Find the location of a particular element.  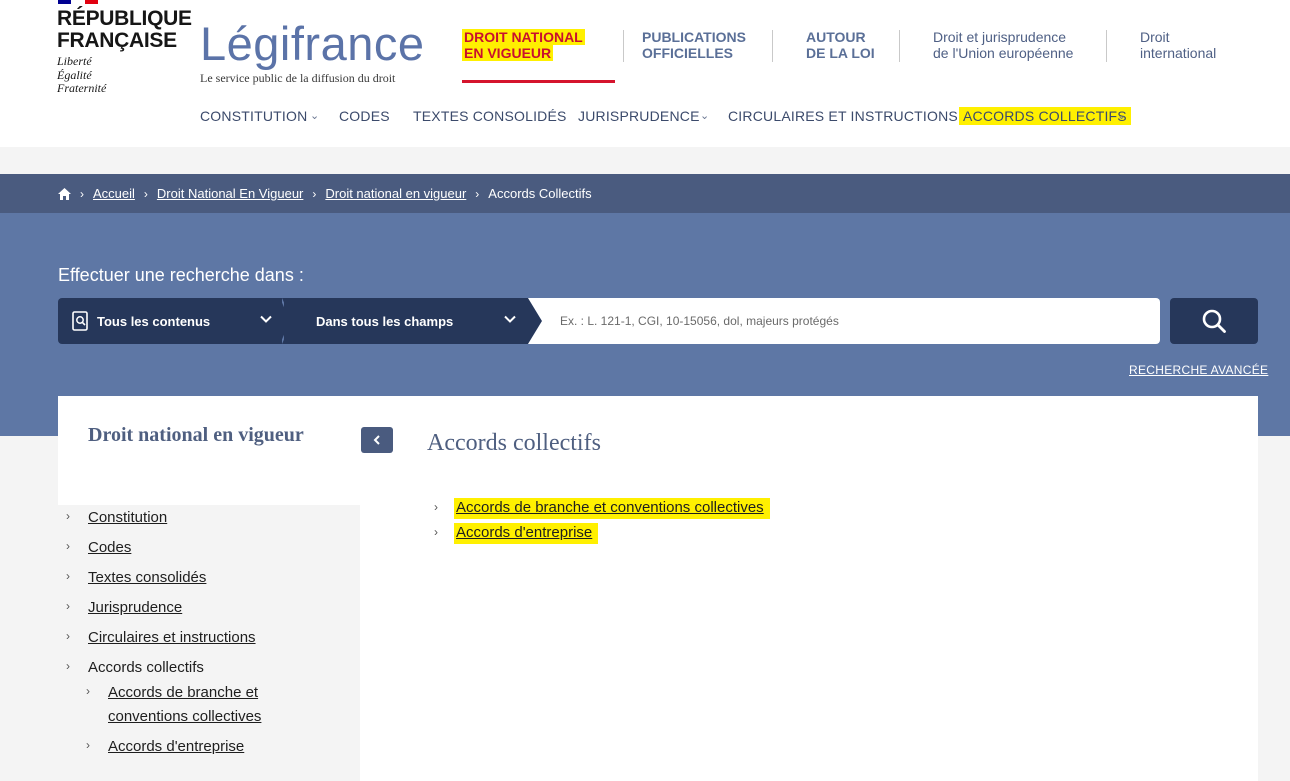

topnav-autour-loi: AUTOUR DE LA LOI is located at coordinates (840, 45).